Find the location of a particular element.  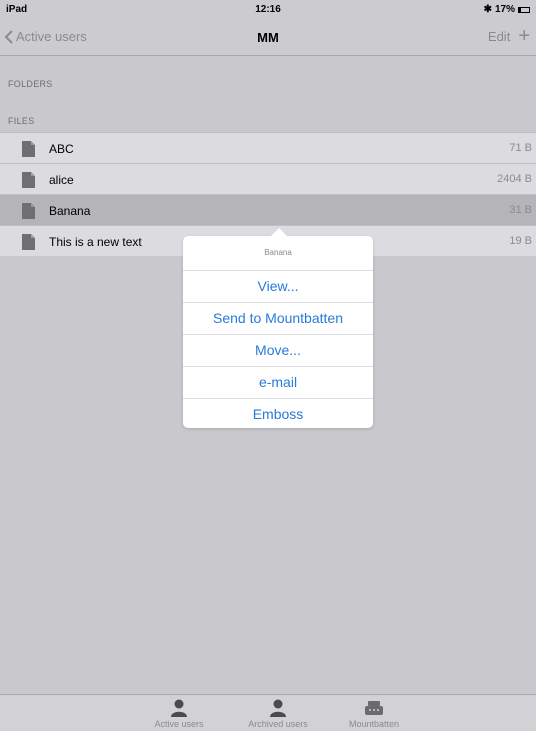

email-action: e-mail is located at coordinates (278, 383).